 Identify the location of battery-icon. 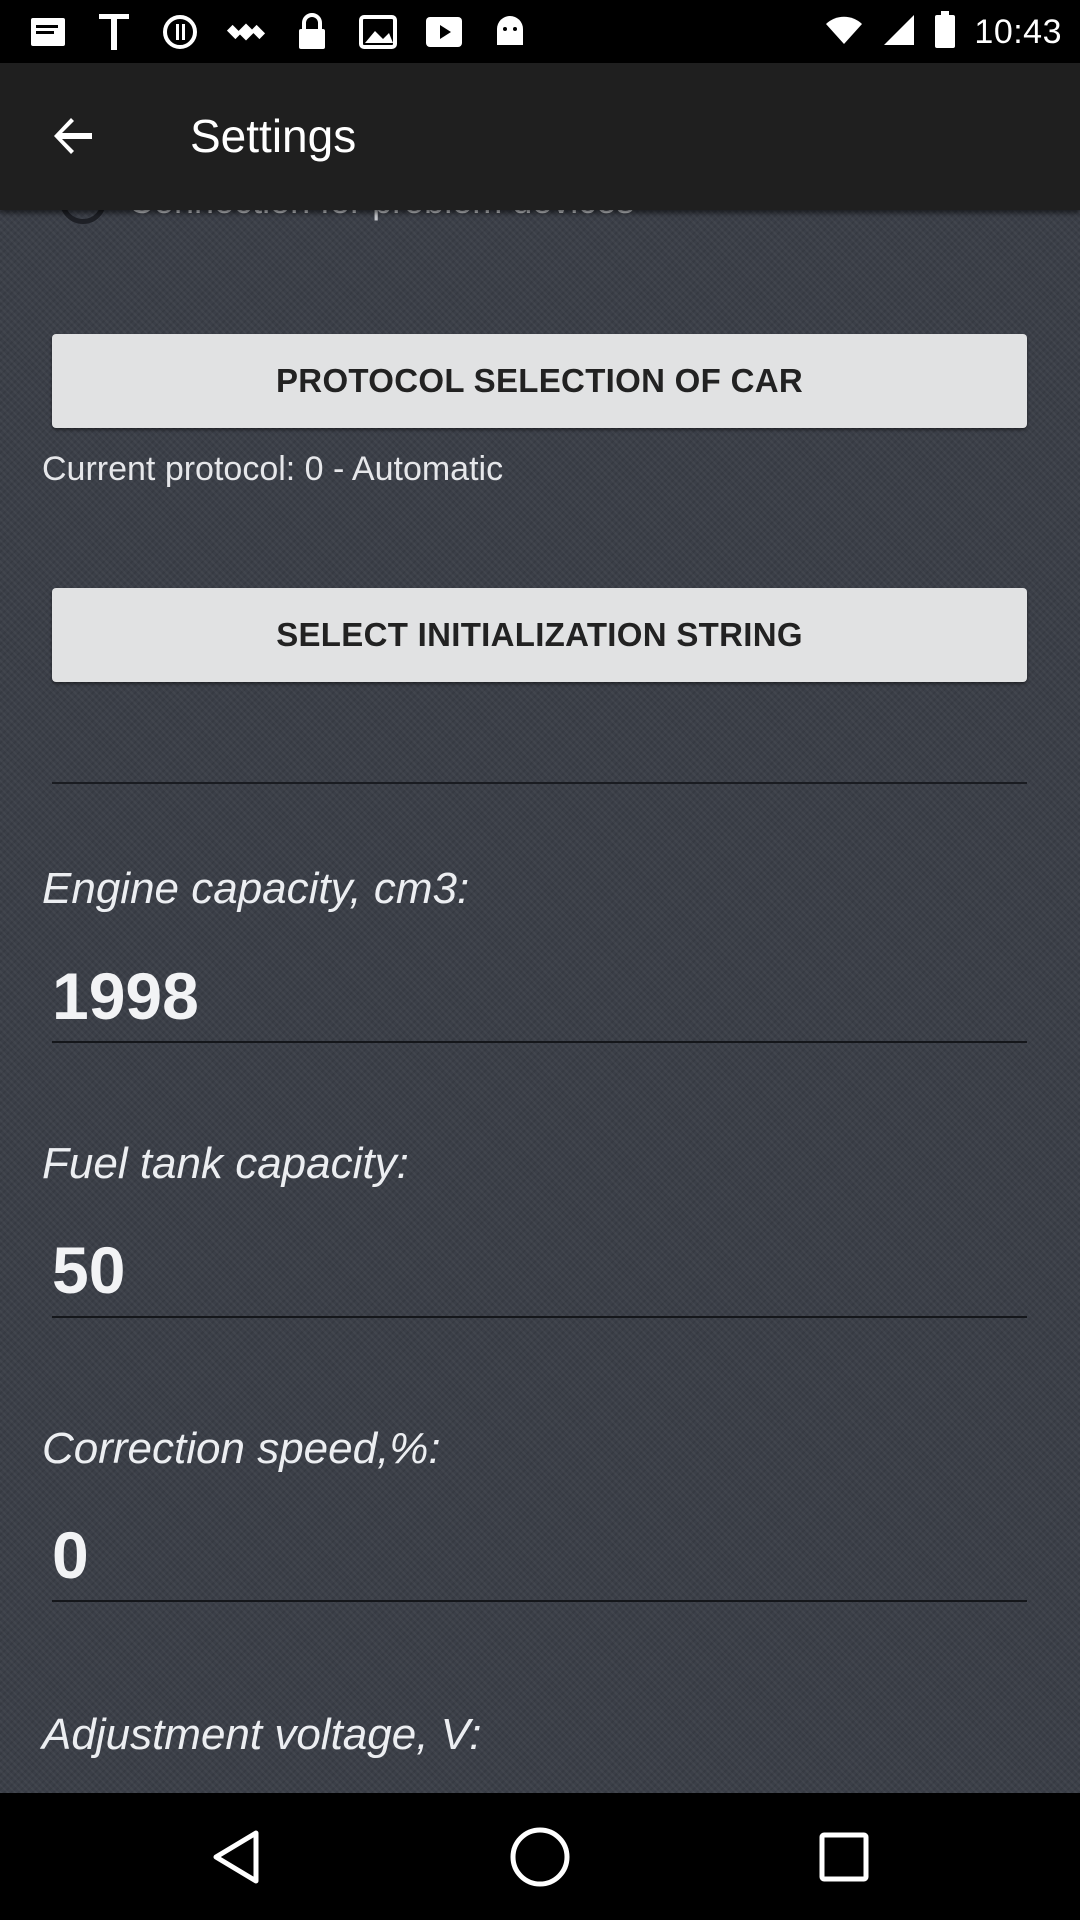
(945, 32).